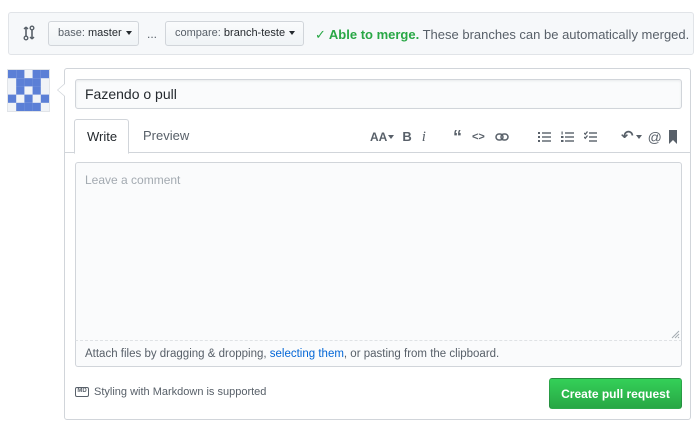  Describe the element at coordinates (378, 94) in the screenshot. I see `title-input` at that location.